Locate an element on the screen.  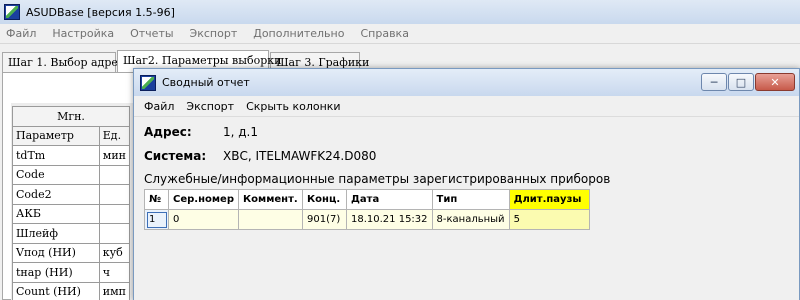
system-row: Система: ХВС, ITELMAWFK24.D080 is located at coordinates (260, 156).